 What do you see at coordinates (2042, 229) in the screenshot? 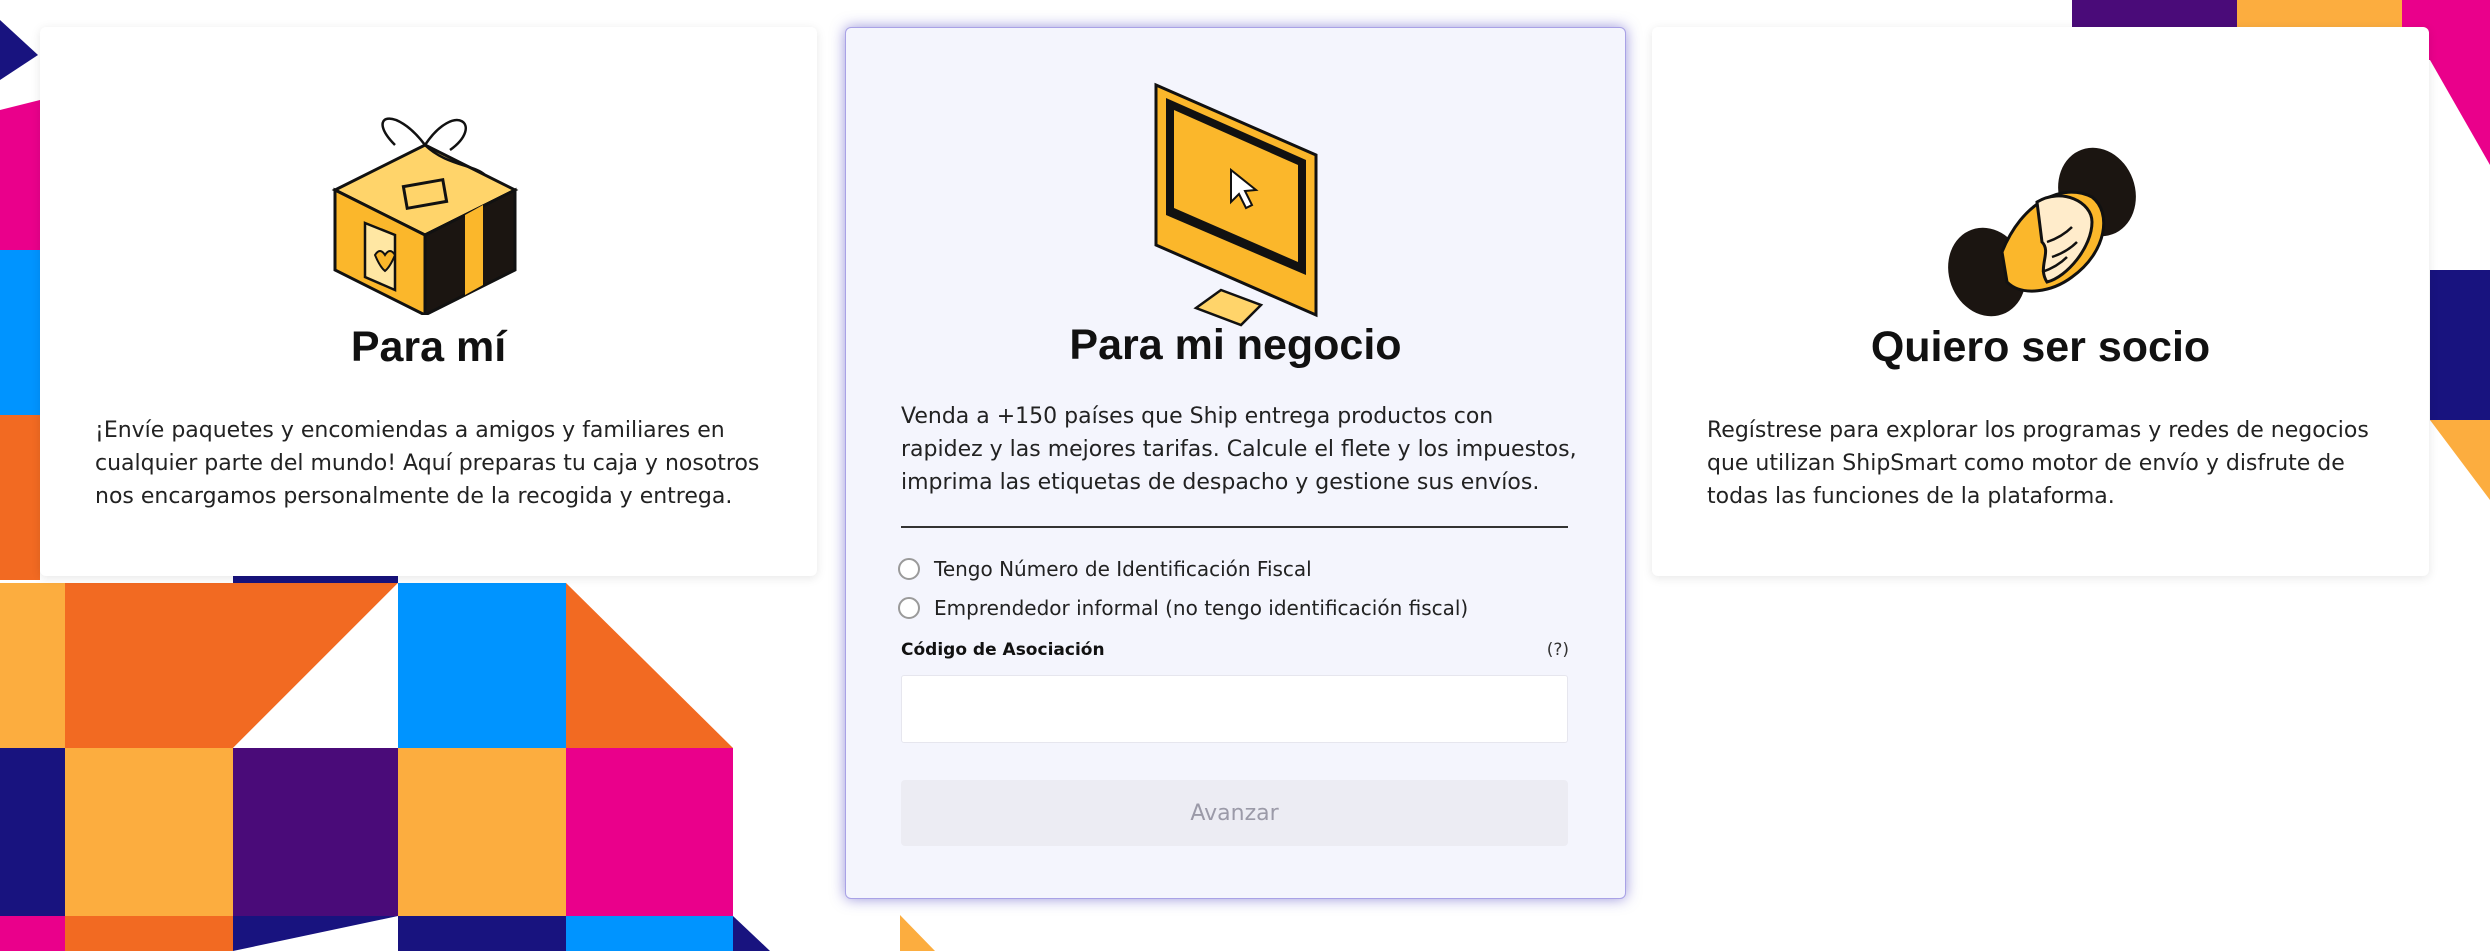
I see `handshake-icon` at bounding box center [2042, 229].